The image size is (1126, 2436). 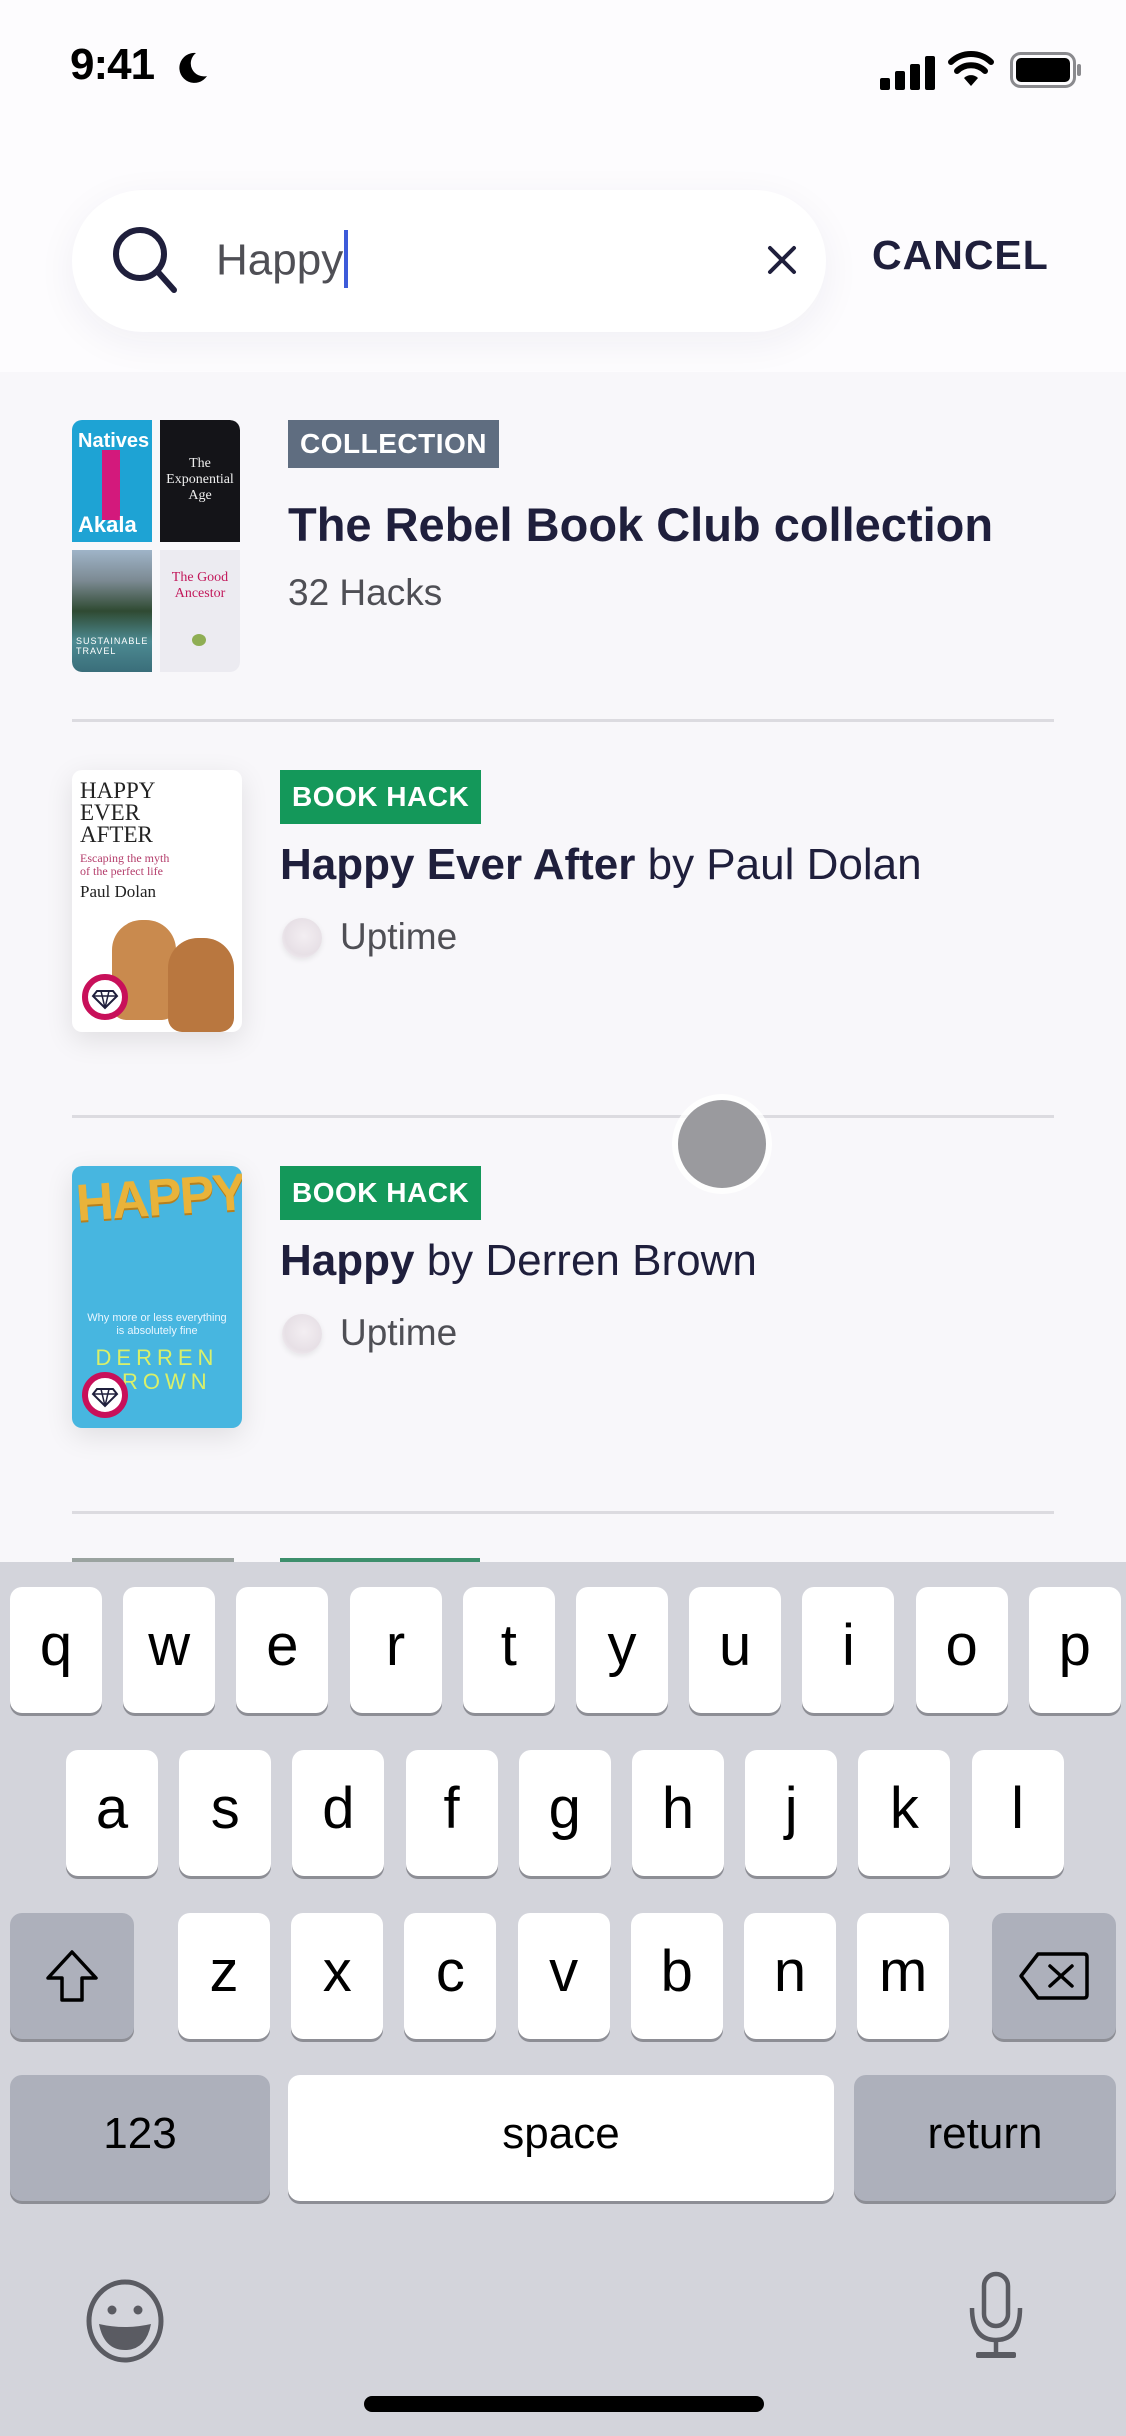 I want to click on key-v: v, so click(x=563, y=1976).